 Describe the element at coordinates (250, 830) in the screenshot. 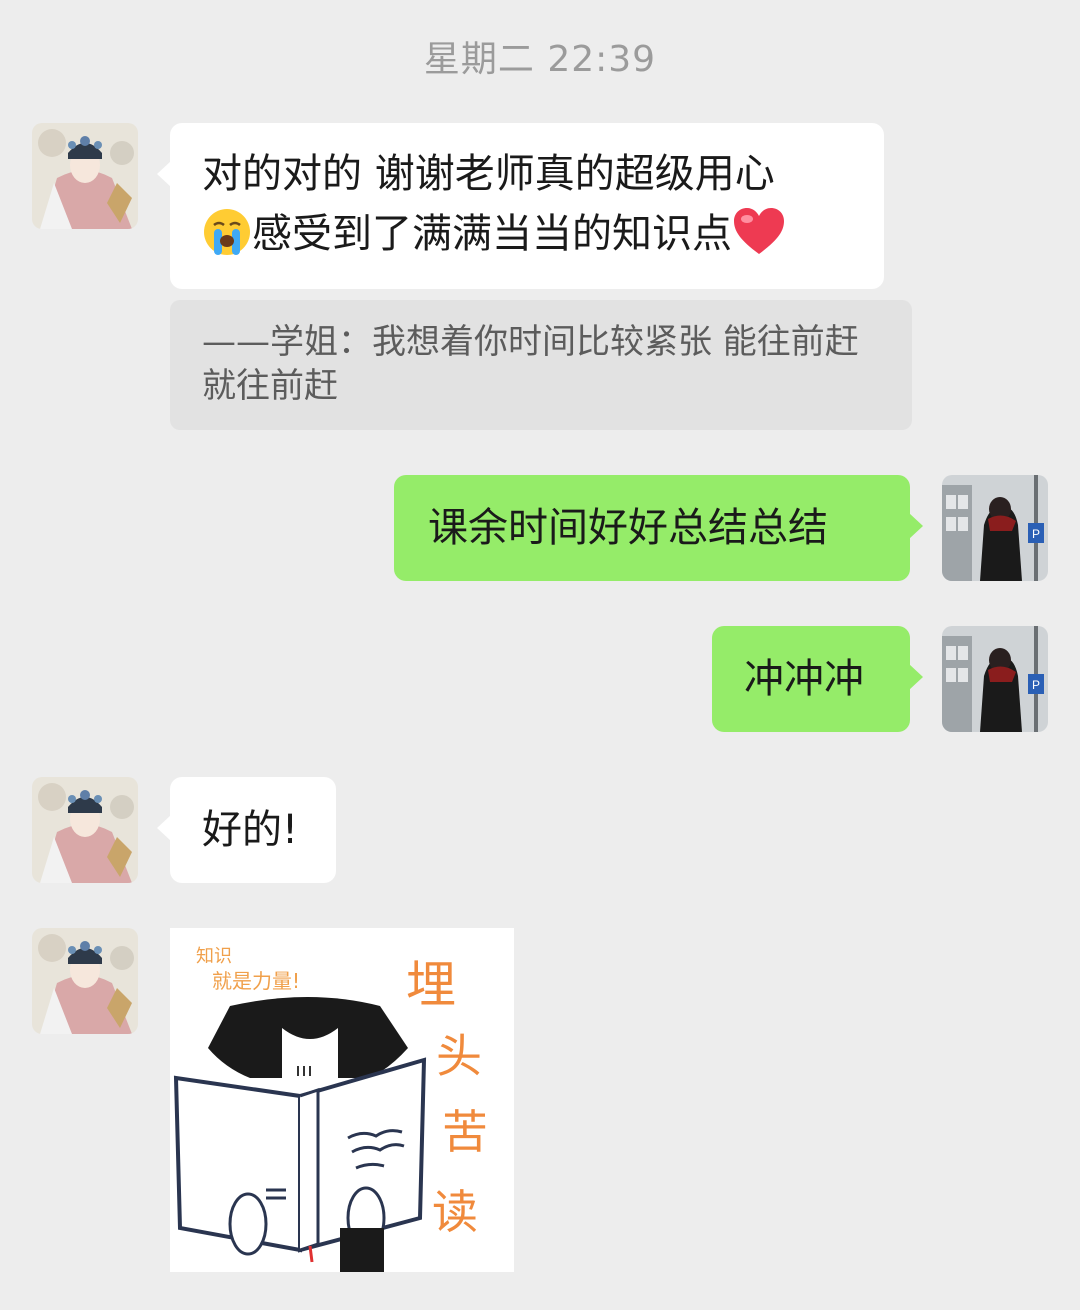

I see `message-text: 好的!` at that location.